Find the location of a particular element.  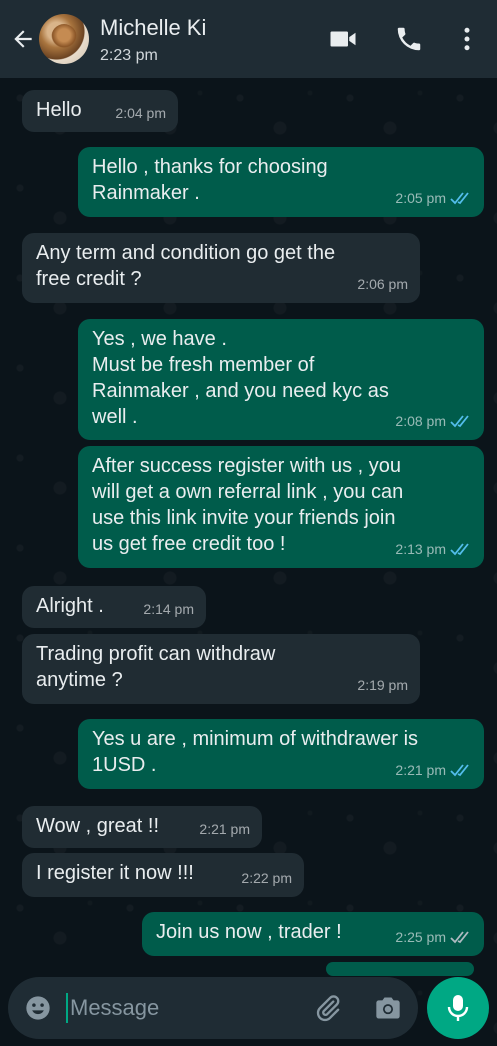

message-time: 2:05 pm is located at coordinates (420, 198).